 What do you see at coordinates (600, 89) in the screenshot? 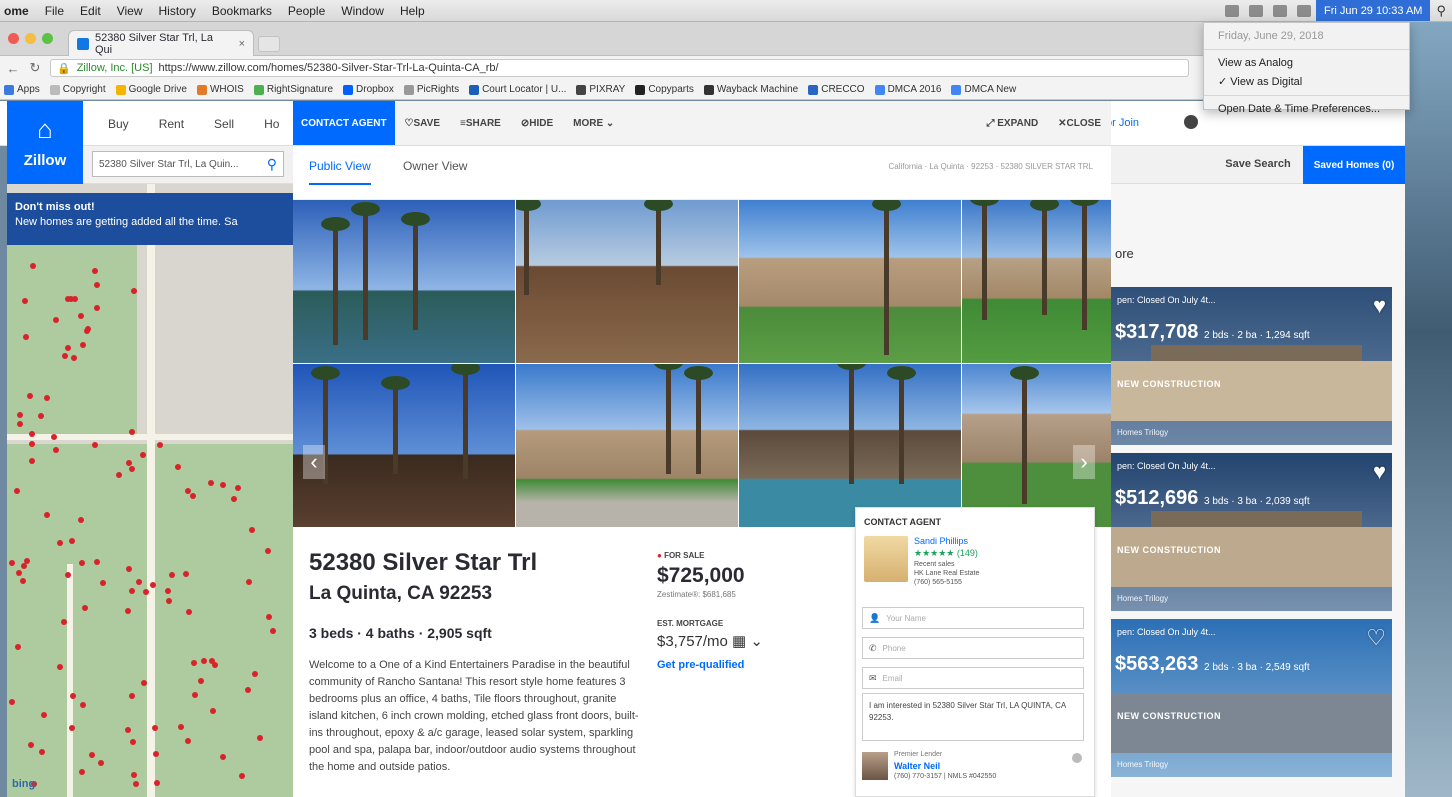
I see `bookmark-item: PIXRAY` at bounding box center [600, 89].